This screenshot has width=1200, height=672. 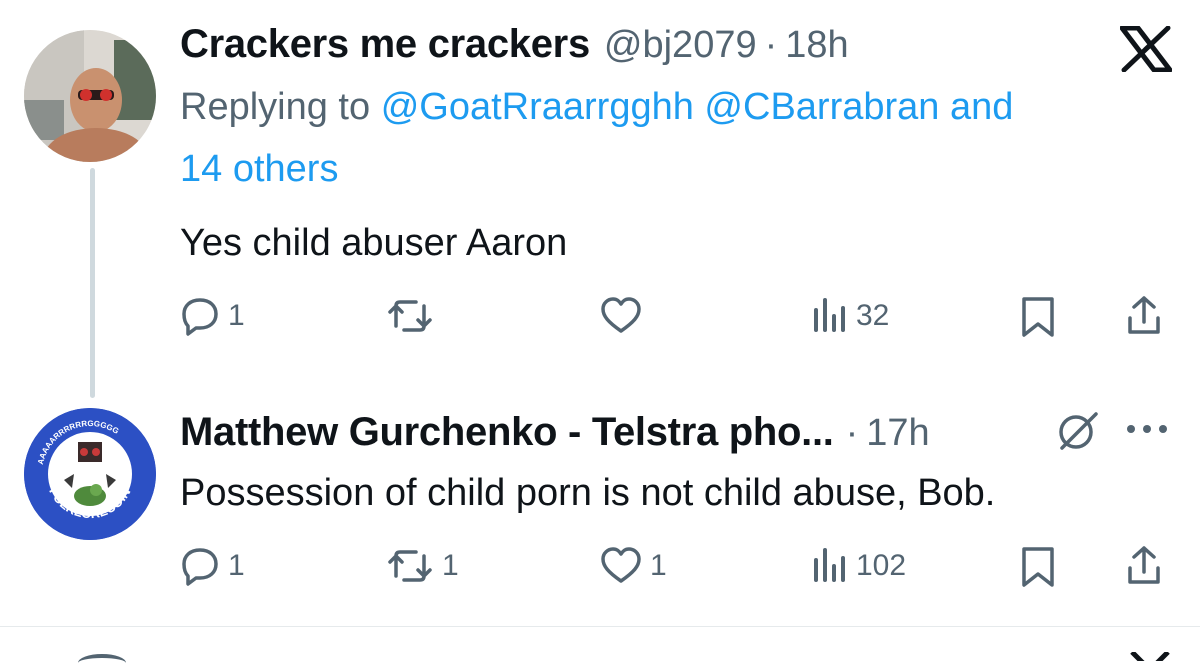 I want to click on next-tweet-avatar-edge, so click(x=102, y=663).